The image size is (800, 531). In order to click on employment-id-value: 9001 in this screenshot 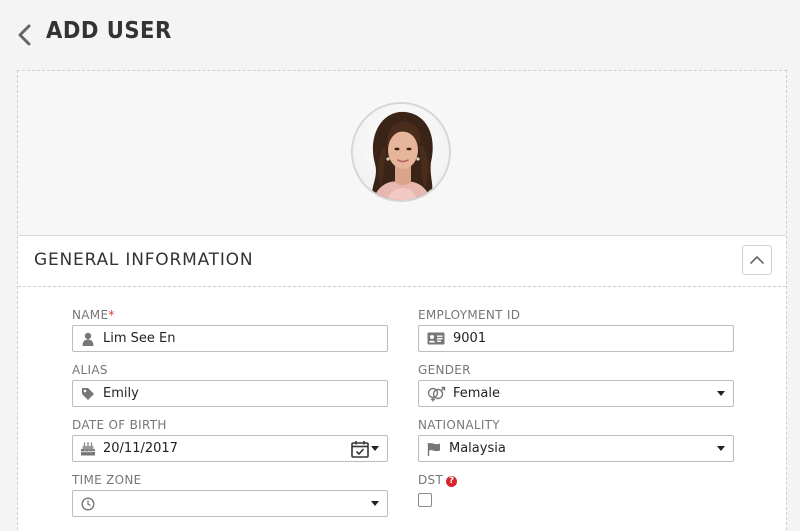, I will do `click(470, 338)`.